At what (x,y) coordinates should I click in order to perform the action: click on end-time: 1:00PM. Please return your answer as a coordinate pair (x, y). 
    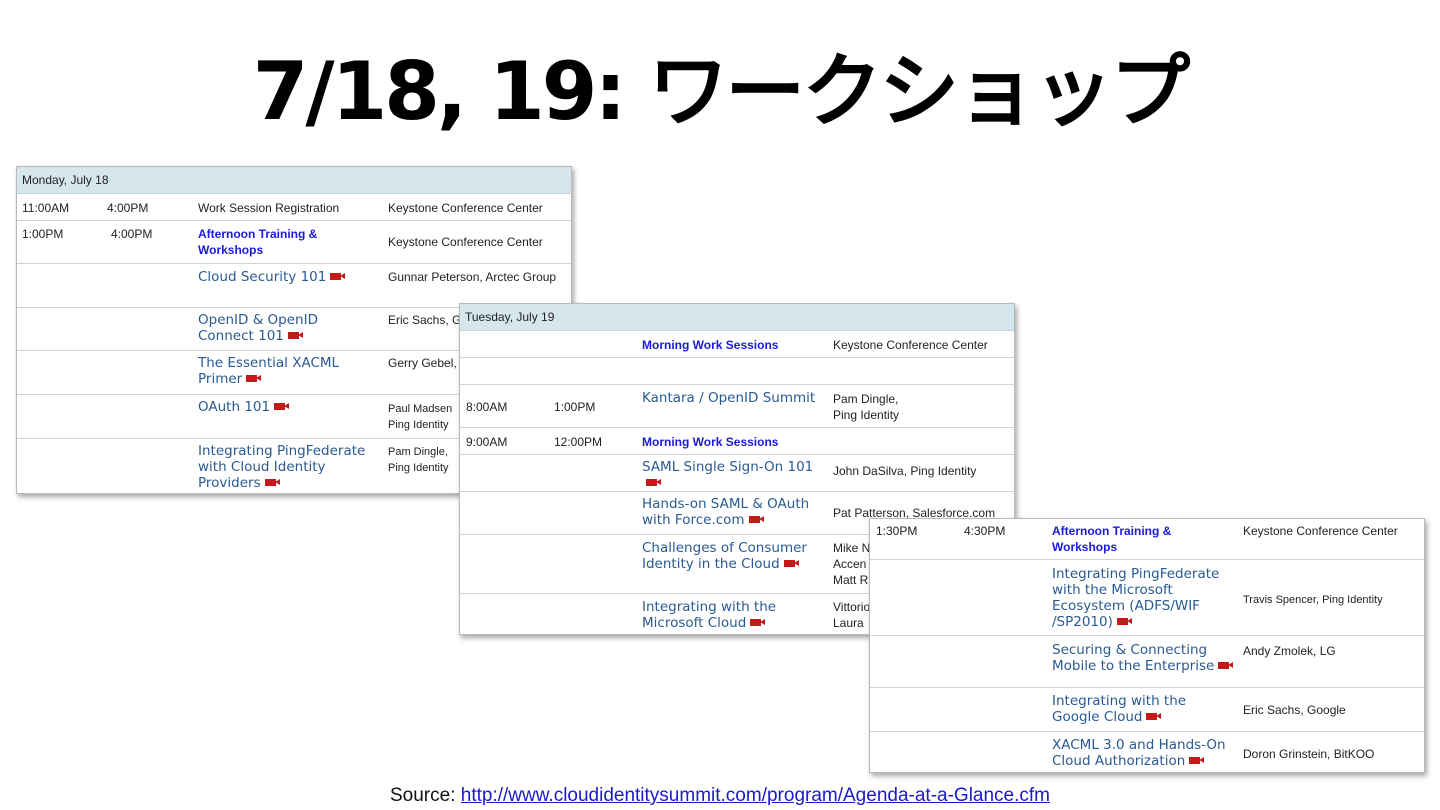
    Looking at the image, I should click on (575, 407).